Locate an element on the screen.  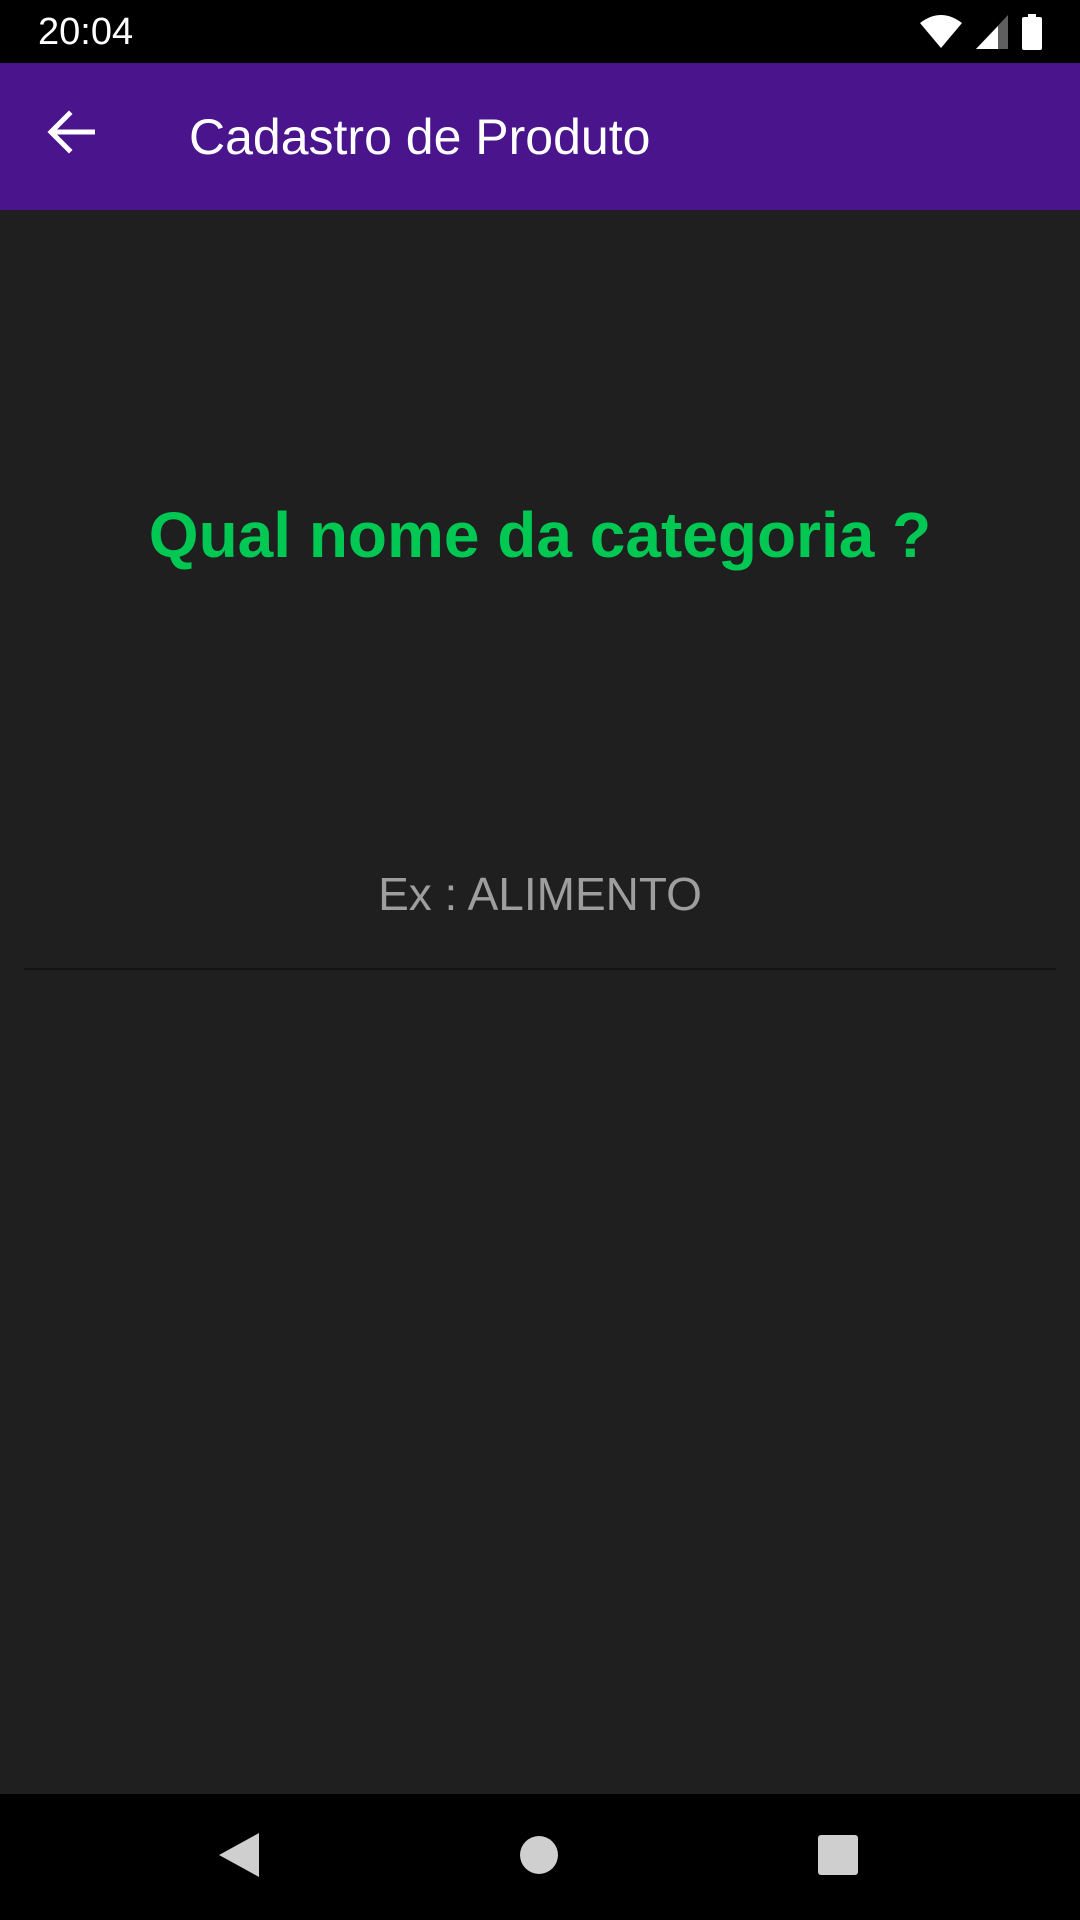
system-nav-bar is located at coordinates (540, 1857).